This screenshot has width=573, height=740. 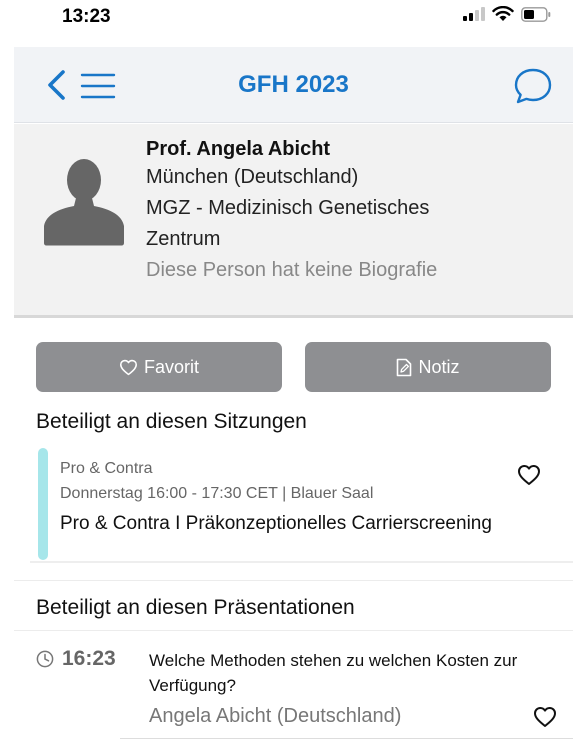 I want to click on status-icons, so click(x=507, y=14).